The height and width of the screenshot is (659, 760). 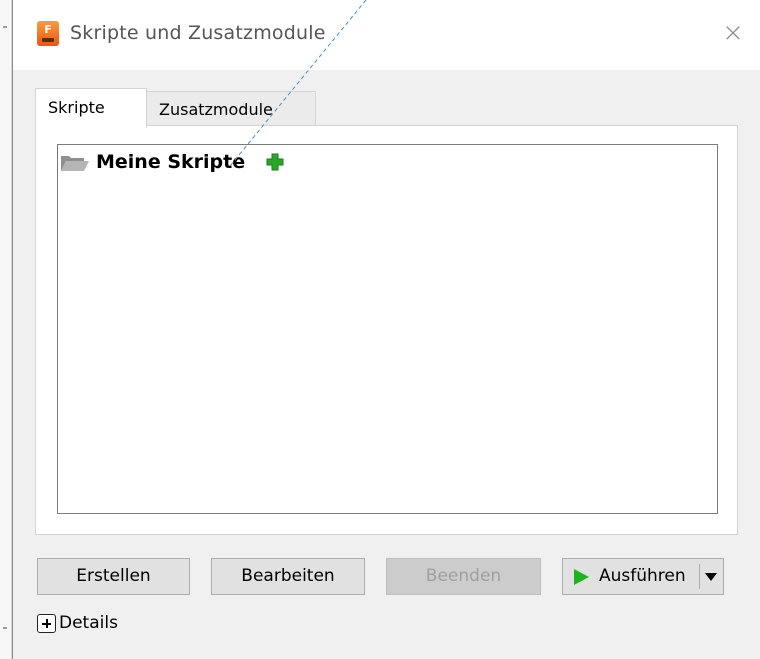 I want to click on tab-scripts: Skripte, so click(x=91, y=108).